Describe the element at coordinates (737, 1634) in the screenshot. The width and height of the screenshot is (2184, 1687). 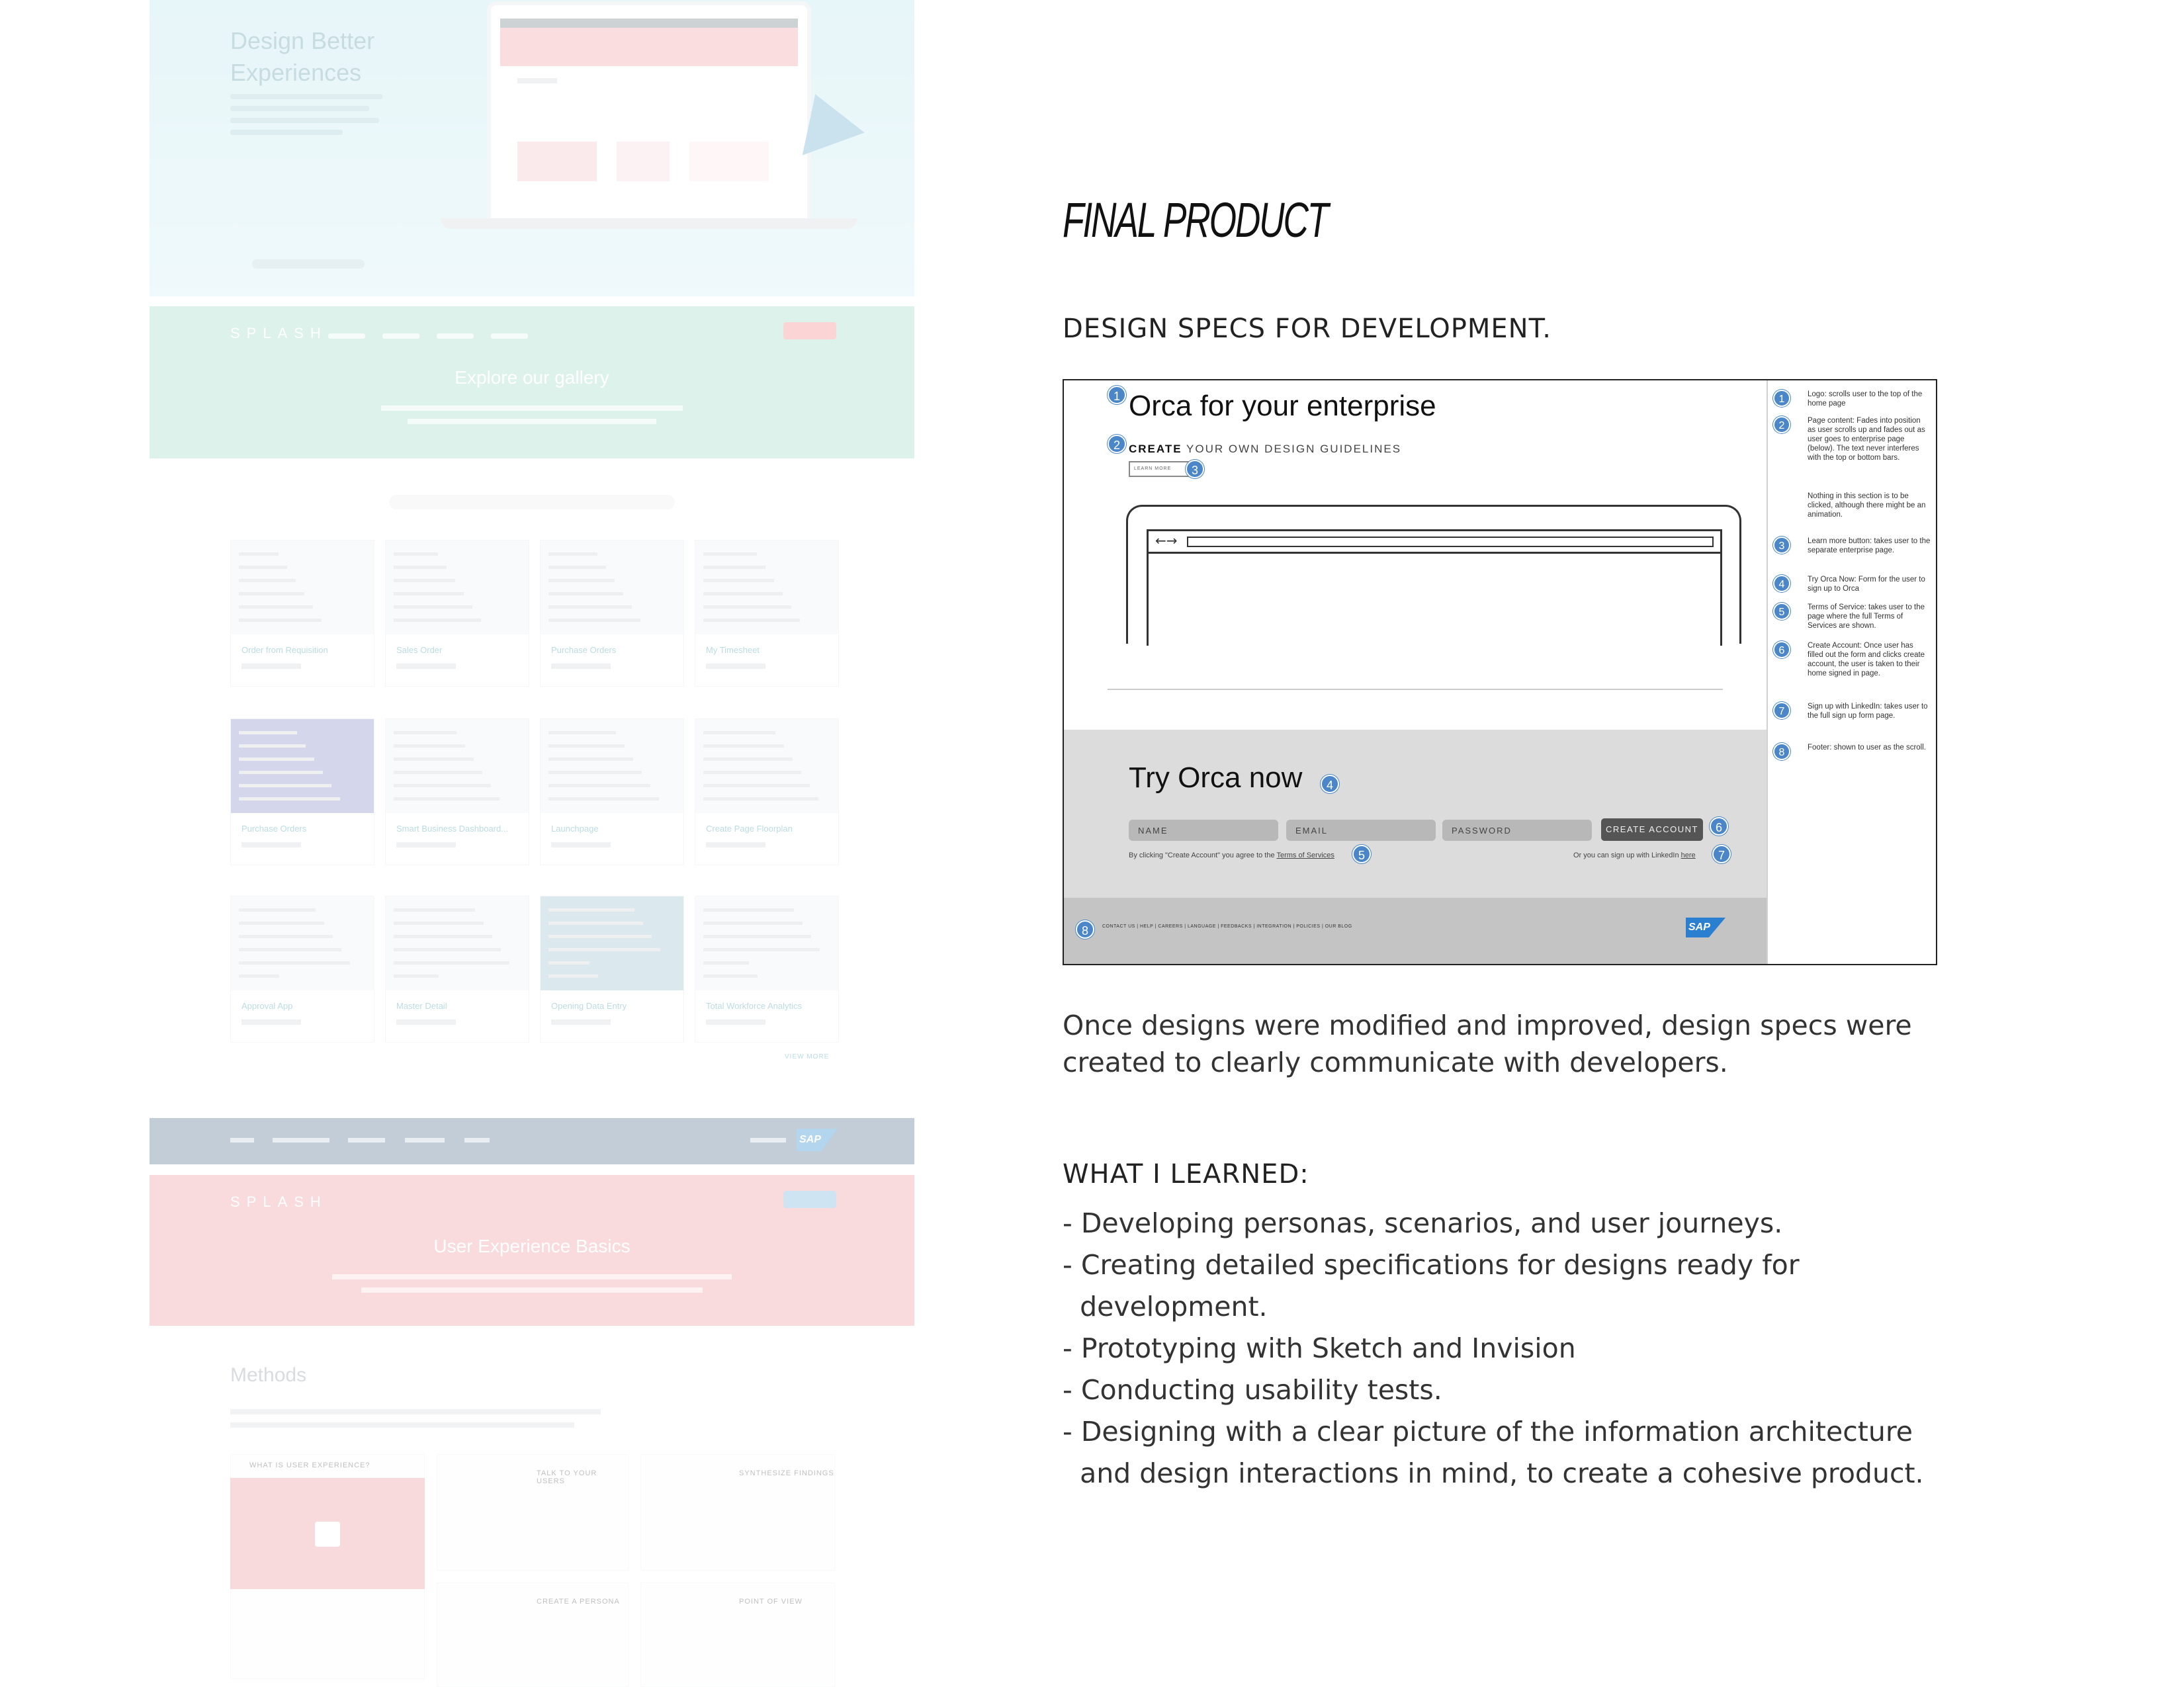
I see `method-card-pov: POINT OF VIEW` at that location.